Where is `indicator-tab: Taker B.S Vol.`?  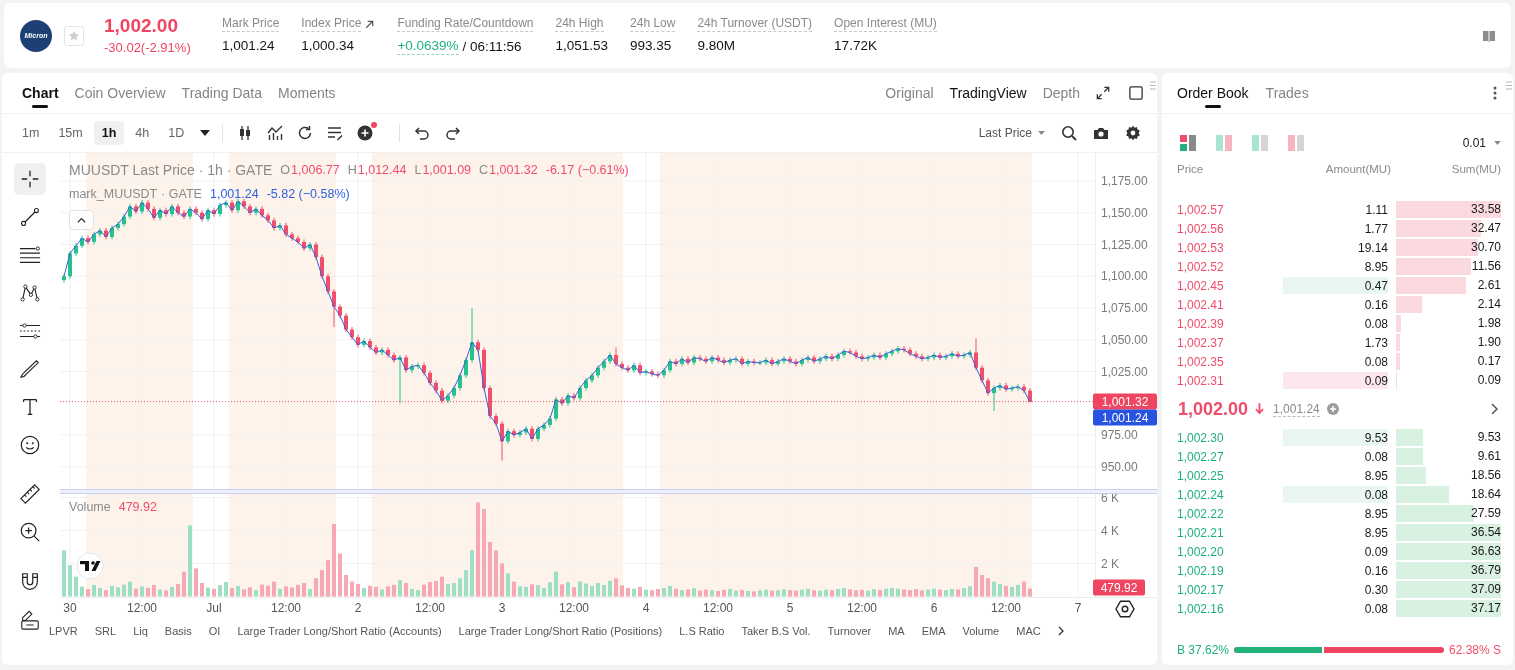 indicator-tab: Taker B.S Vol. is located at coordinates (776, 631).